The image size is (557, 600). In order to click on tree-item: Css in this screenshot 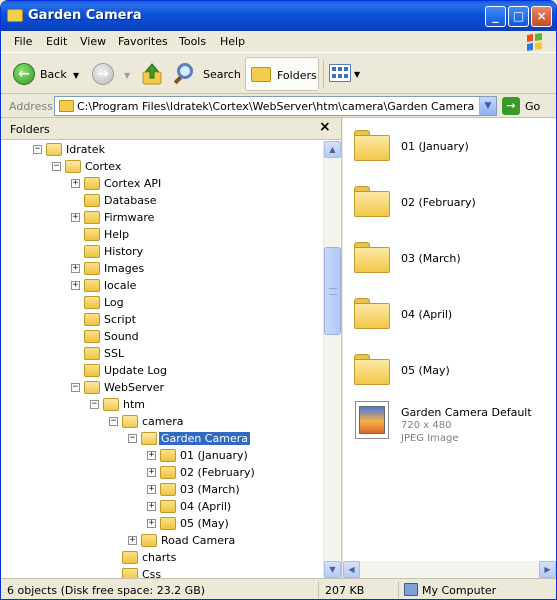, I will do `click(162, 572)`.